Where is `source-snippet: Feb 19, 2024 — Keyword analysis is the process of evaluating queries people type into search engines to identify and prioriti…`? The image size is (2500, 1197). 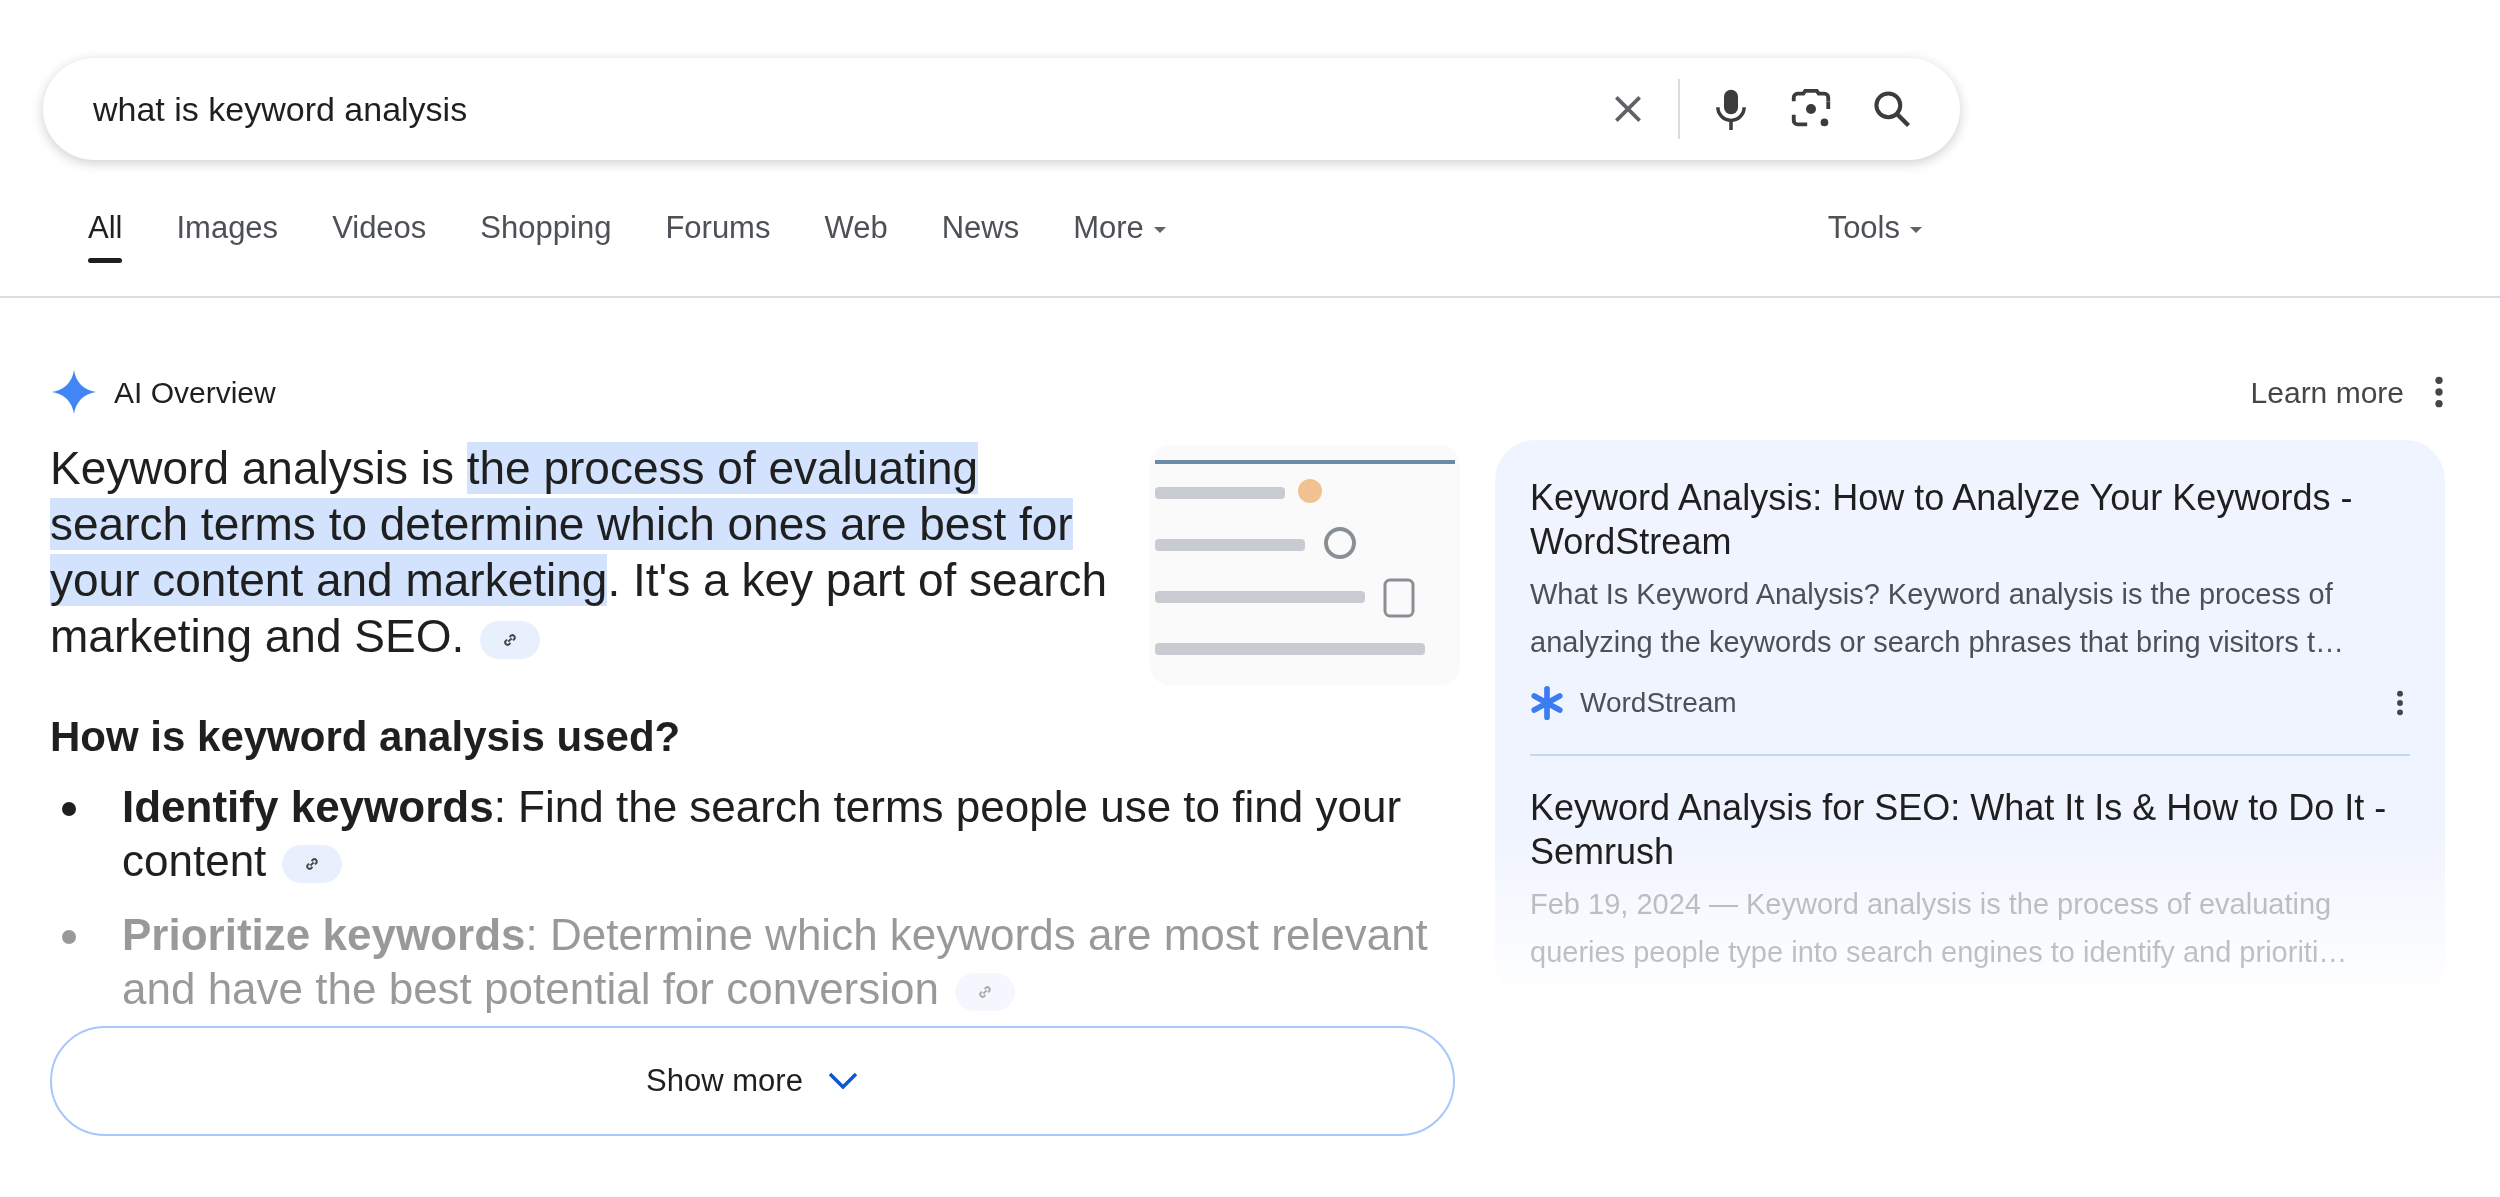
source-snippet: Feb 19, 2024 — Keyword analysis is the process of evaluating queries people type into search engines to identify and prioriti… is located at coordinates (1939, 928).